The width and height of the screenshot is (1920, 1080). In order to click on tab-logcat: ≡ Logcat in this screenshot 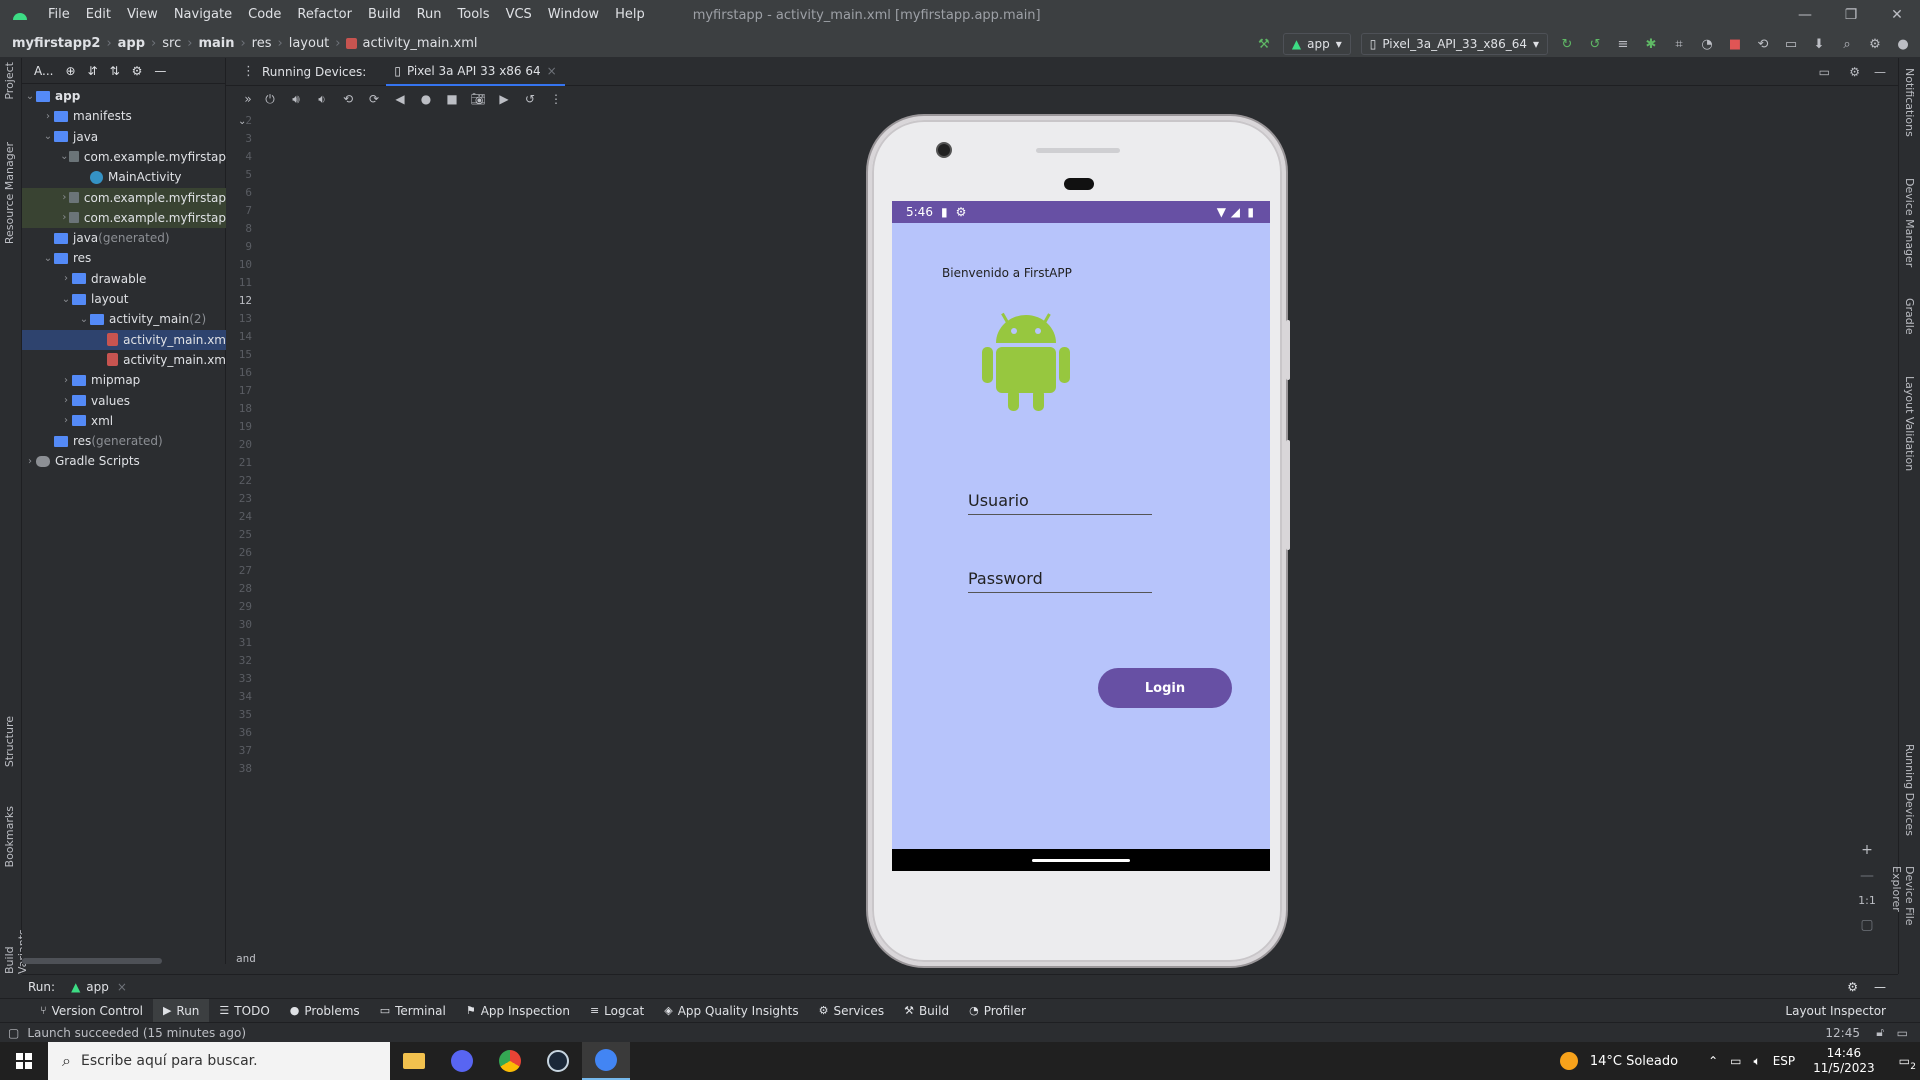, I will do `click(617, 1011)`.